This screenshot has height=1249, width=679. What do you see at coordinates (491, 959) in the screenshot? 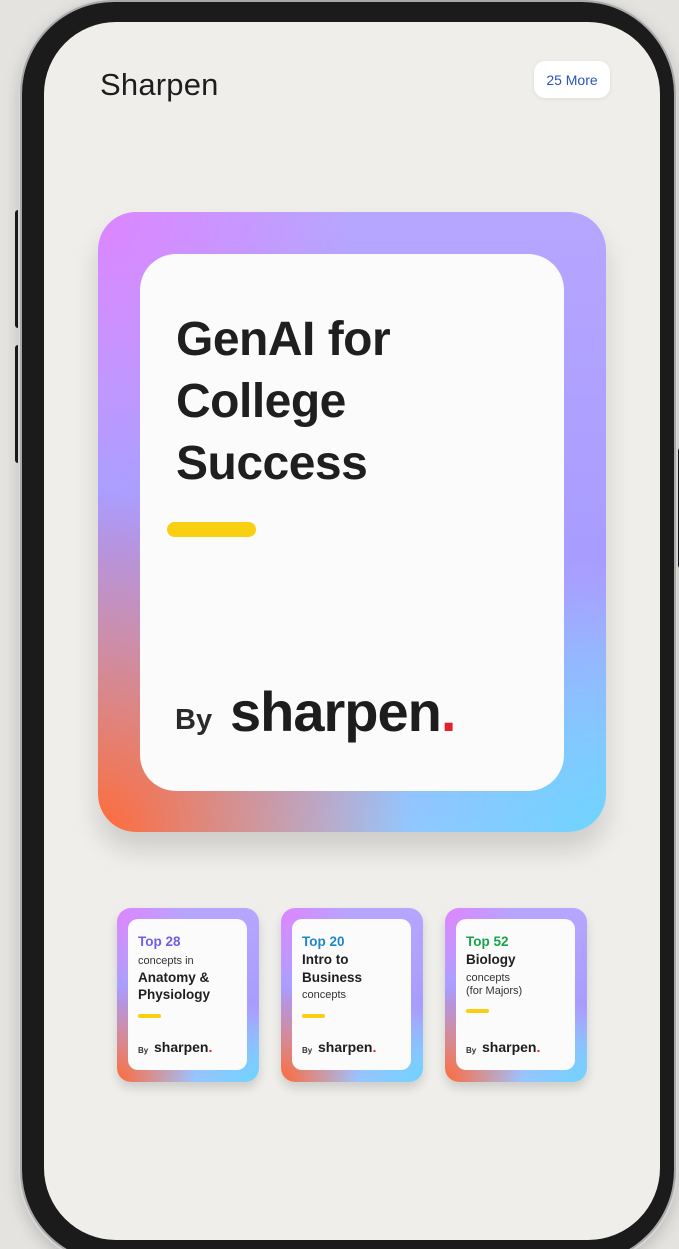
I see `card-line: Biology` at bounding box center [491, 959].